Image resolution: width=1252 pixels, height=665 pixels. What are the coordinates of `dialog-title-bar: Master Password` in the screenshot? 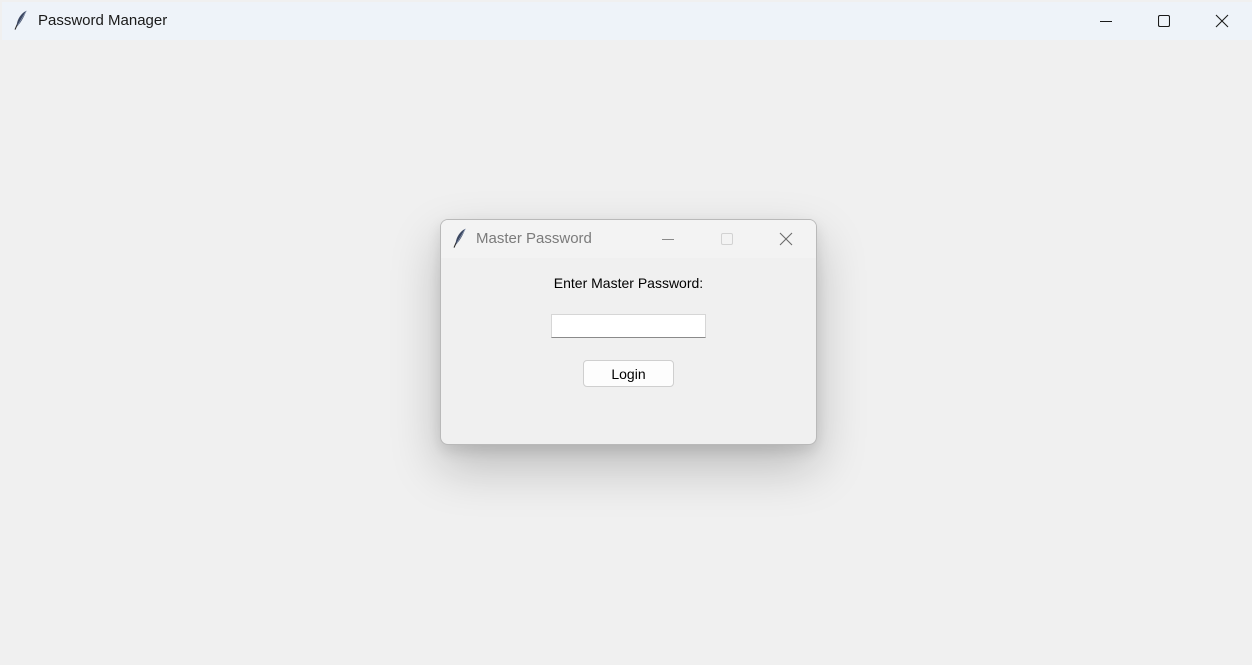 It's located at (628, 239).